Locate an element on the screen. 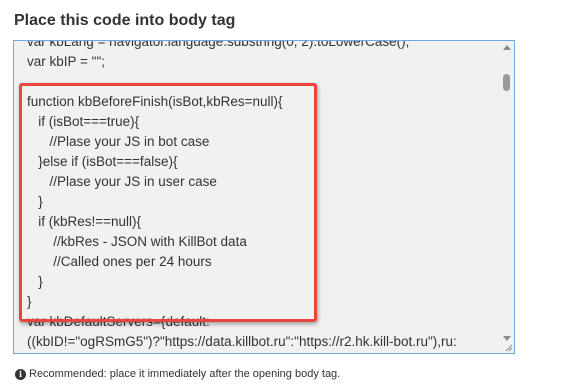  section-title: Place this code into body tag is located at coordinates (125, 20).